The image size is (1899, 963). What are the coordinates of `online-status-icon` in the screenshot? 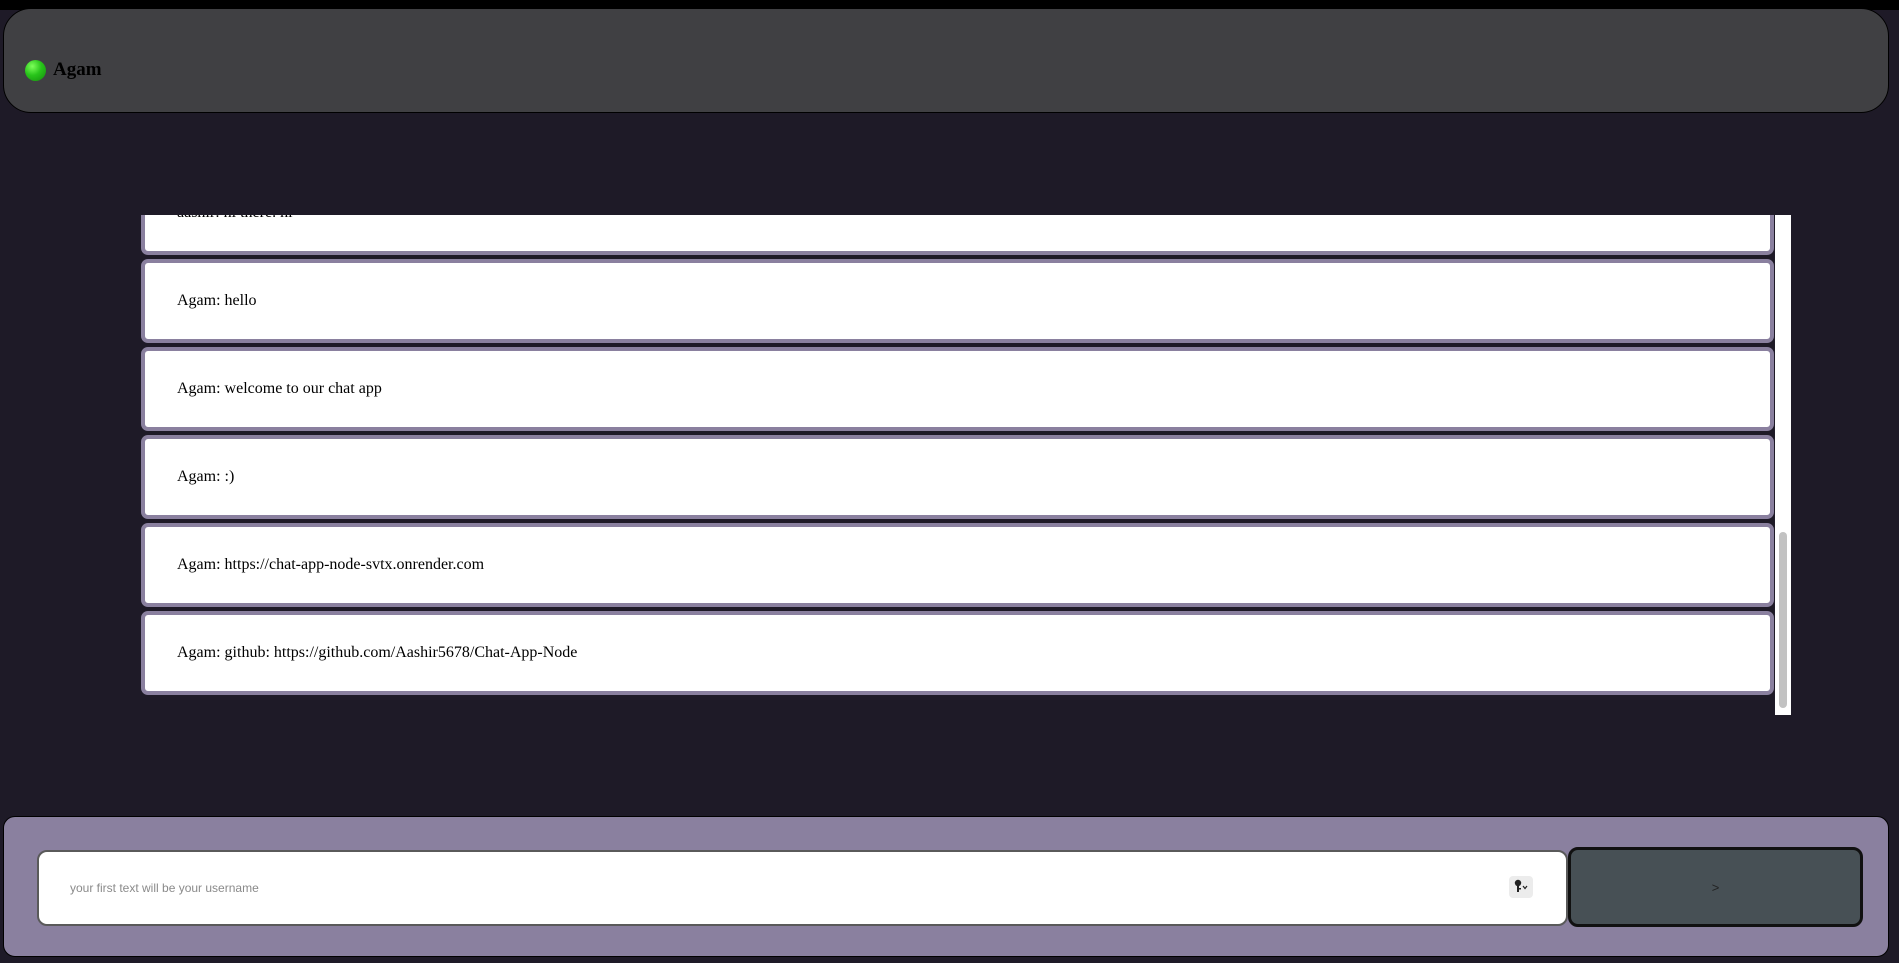 It's located at (35, 70).